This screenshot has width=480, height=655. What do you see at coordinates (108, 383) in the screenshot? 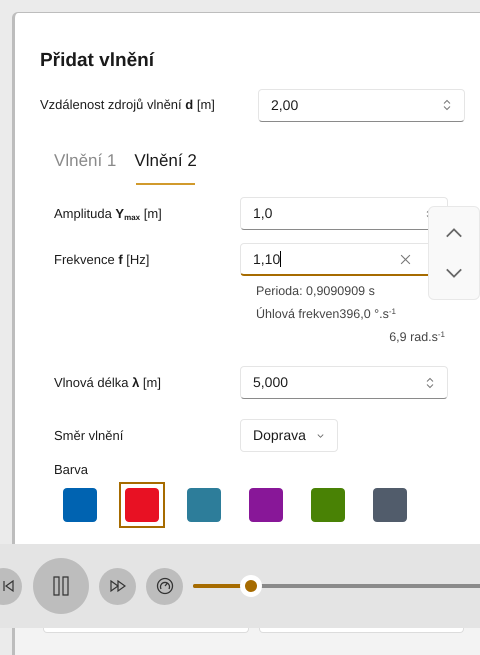
I see `field-label: Vlnová délka λ [m]` at bounding box center [108, 383].